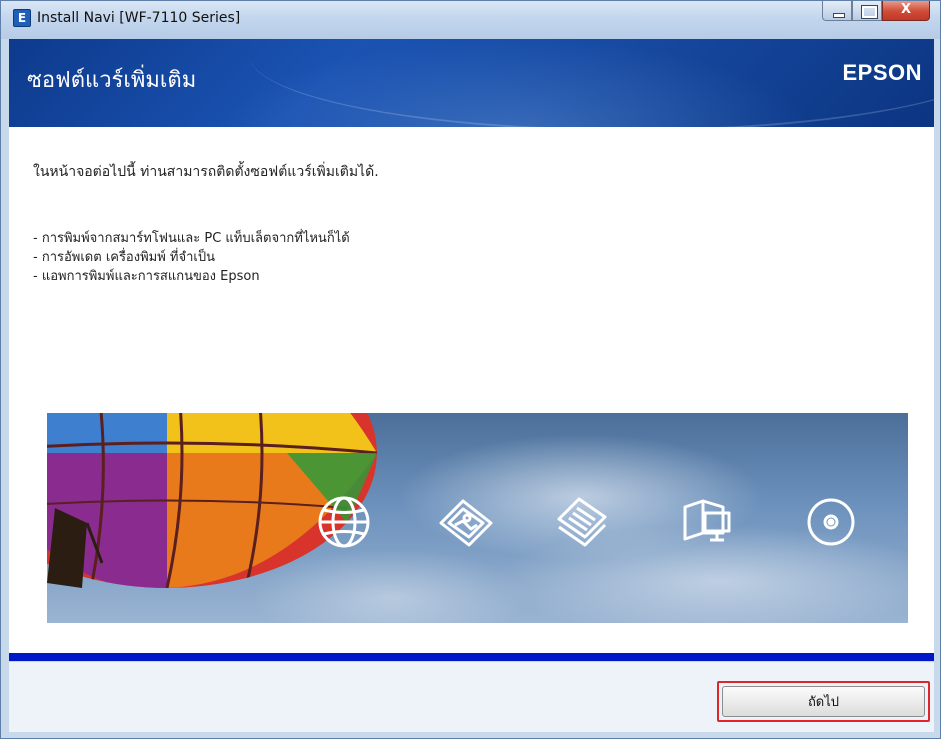  Describe the element at coordinates (837, 11) in the screenshot. I see `minimize-button` at that location.